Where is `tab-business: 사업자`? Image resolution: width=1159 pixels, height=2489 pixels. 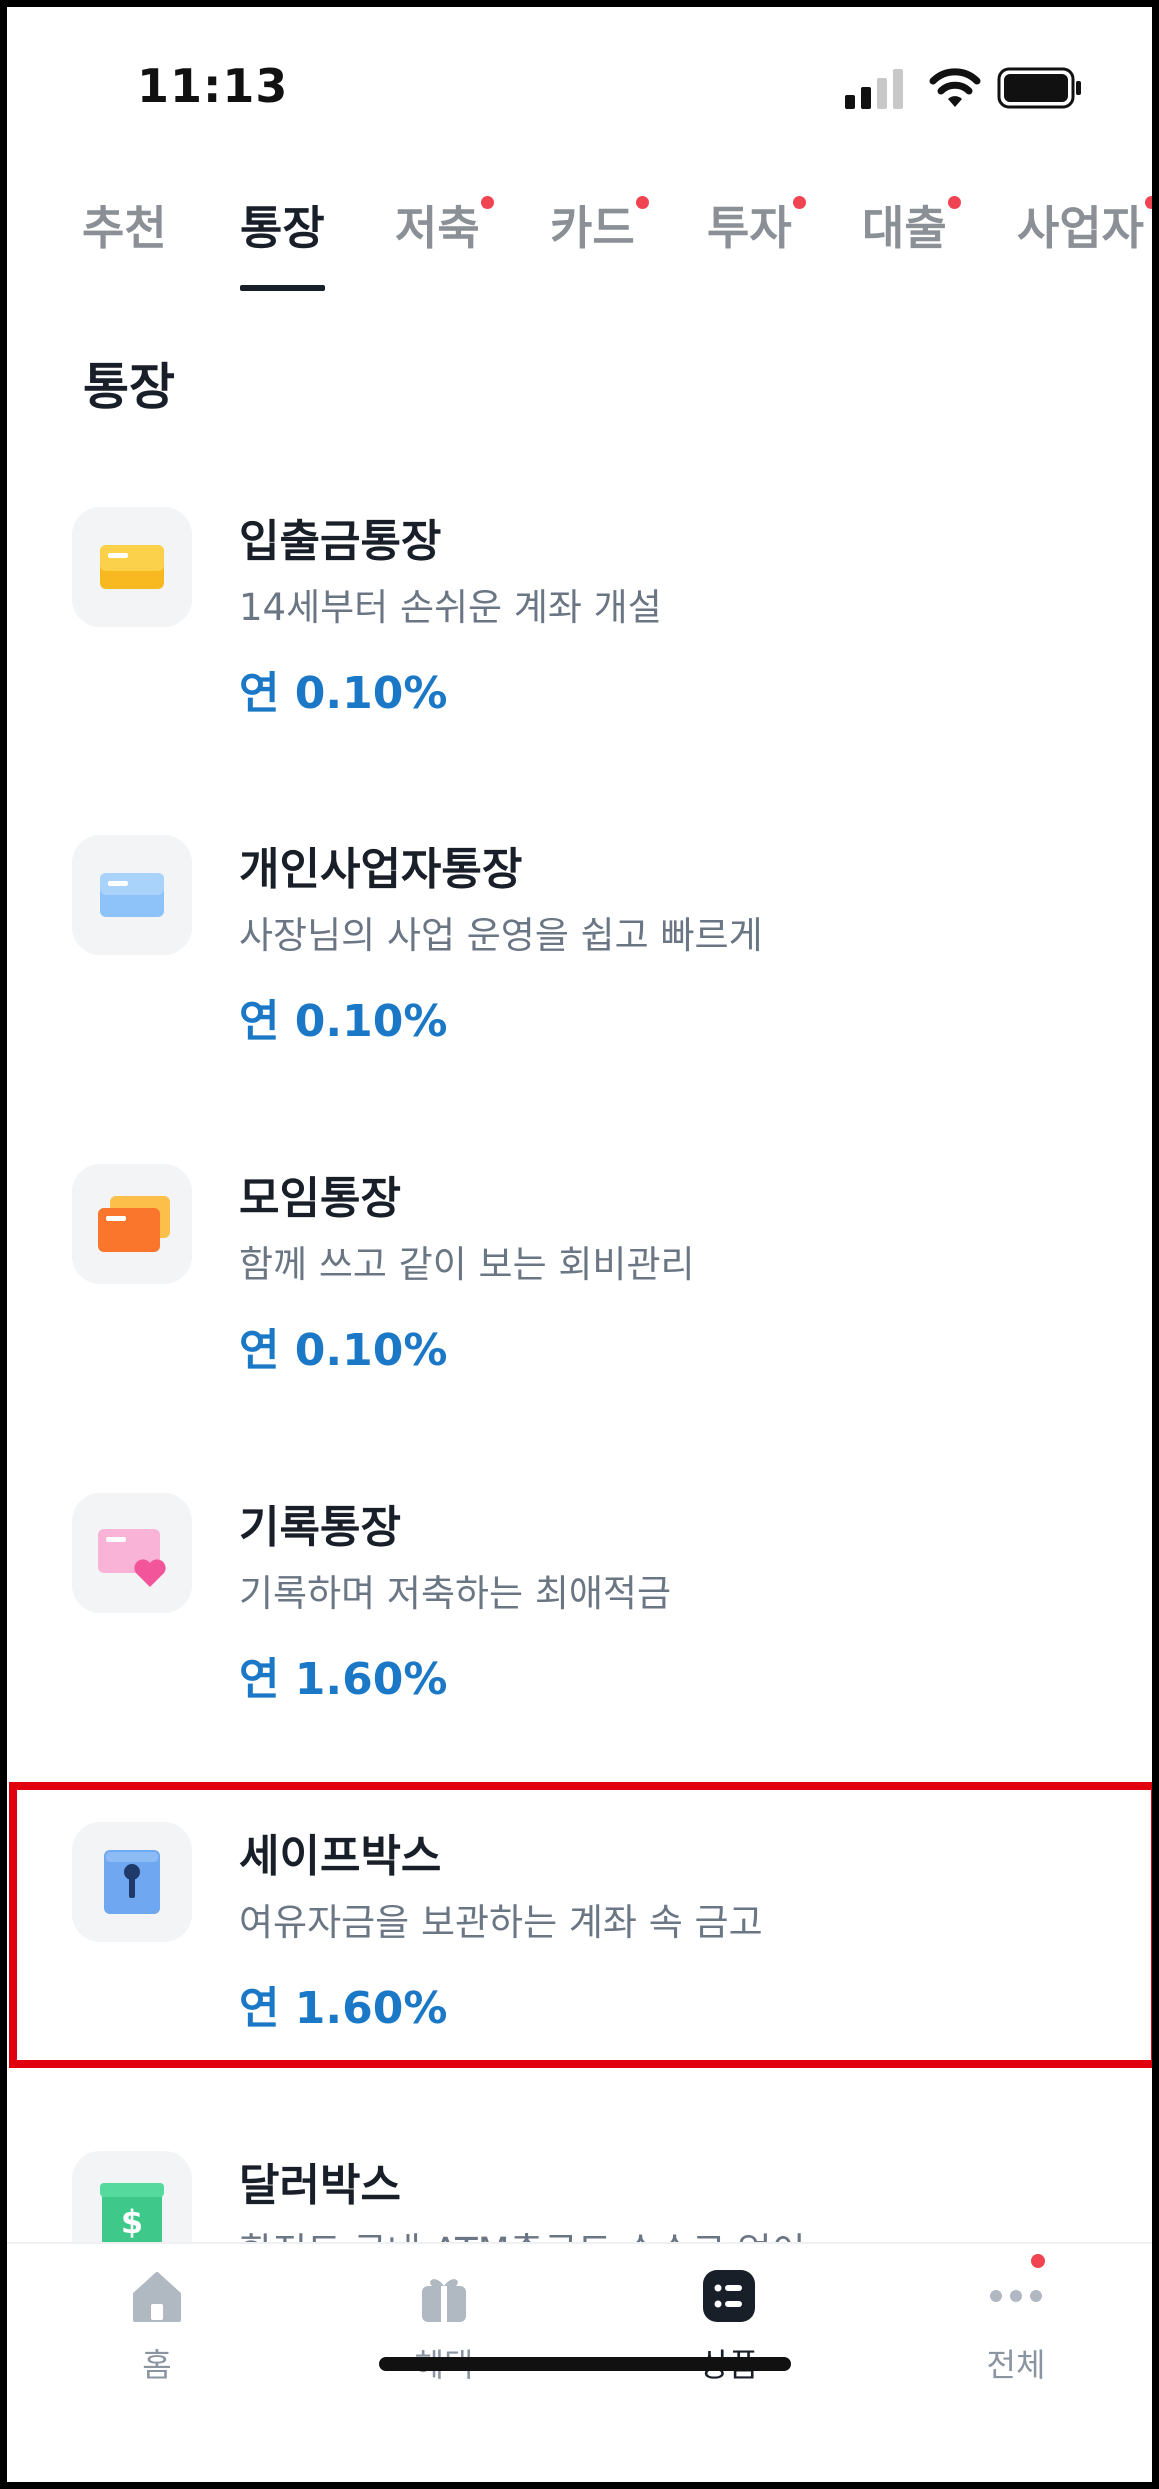 tab-business: 사업자 is located at coordinates (1084, 225).